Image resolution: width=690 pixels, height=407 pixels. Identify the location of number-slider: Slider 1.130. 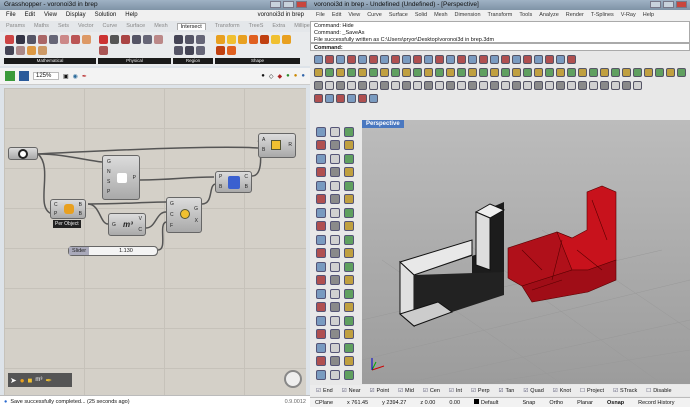
(113, 251).